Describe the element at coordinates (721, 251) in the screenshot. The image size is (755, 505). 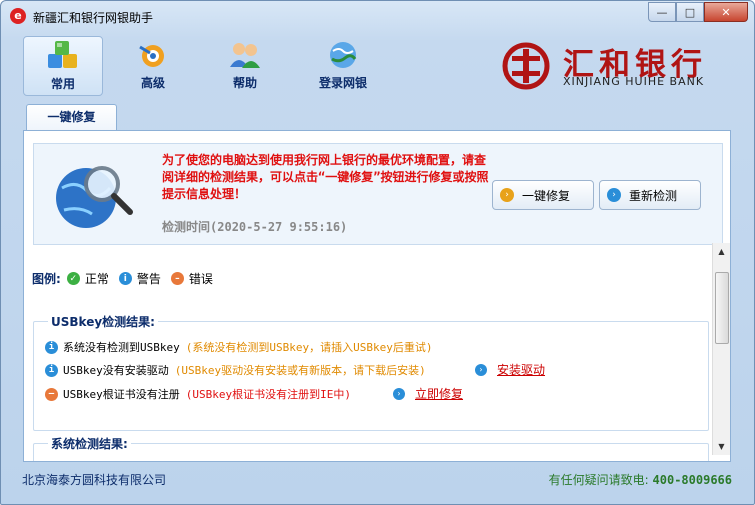
I see `scroll-up-arrow: ▲` at that location.